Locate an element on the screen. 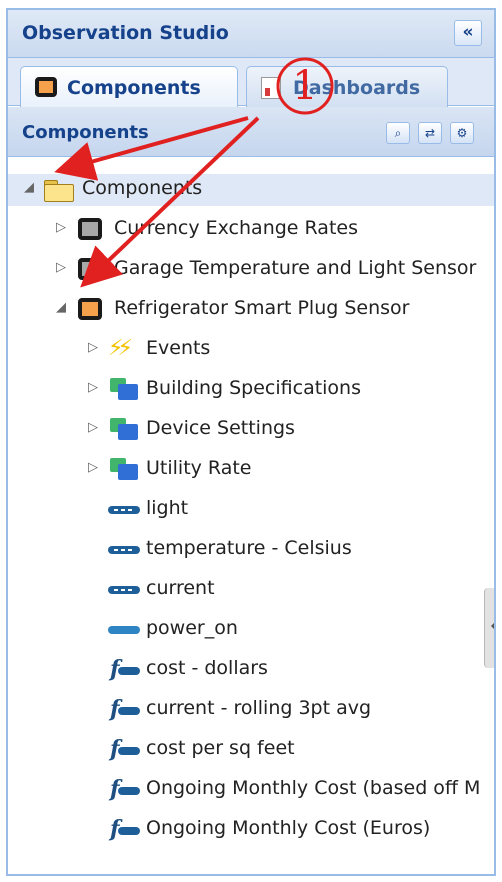 This screenshot has width=502, height=882. tab-label: Components is located at coordinates (134, 88).